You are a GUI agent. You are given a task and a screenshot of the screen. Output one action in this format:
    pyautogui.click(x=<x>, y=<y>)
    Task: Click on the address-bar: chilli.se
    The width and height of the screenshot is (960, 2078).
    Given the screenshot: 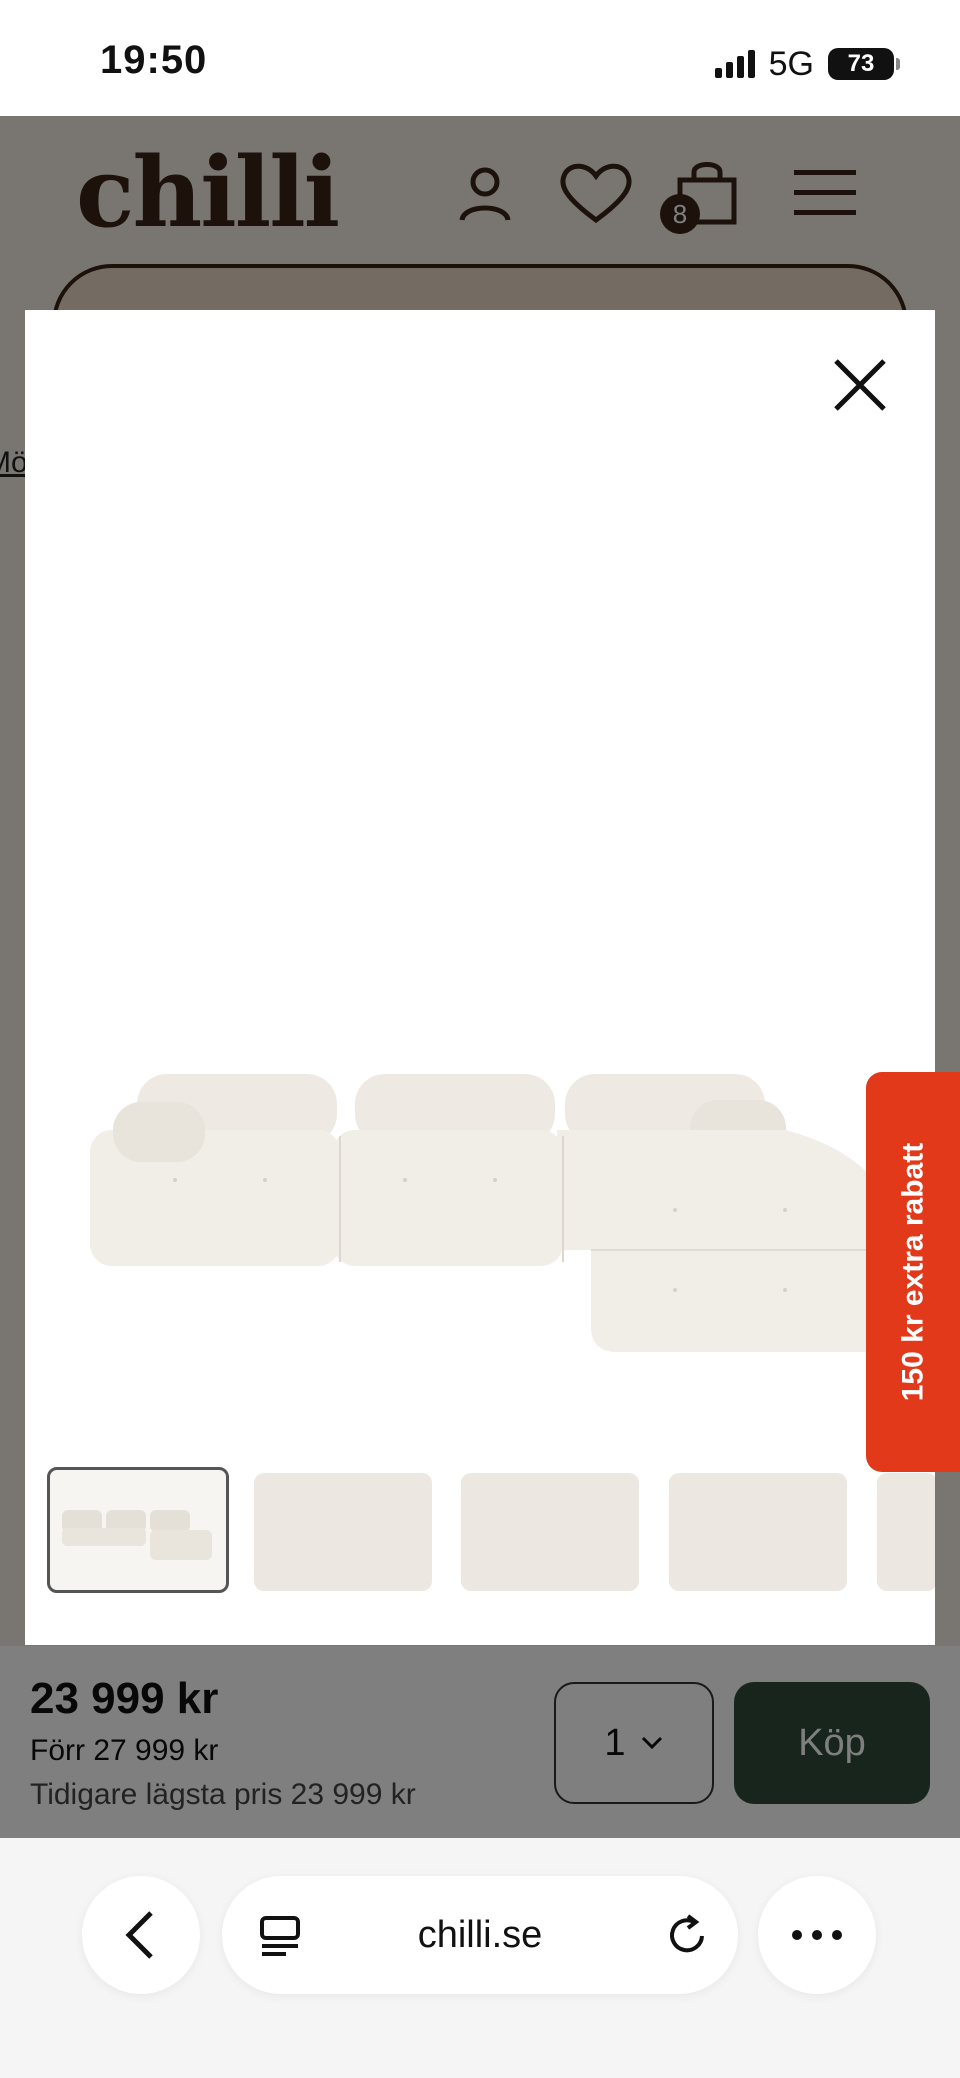 What is the action you would take?
    pyautogui.click(x=480, y=1935)
    